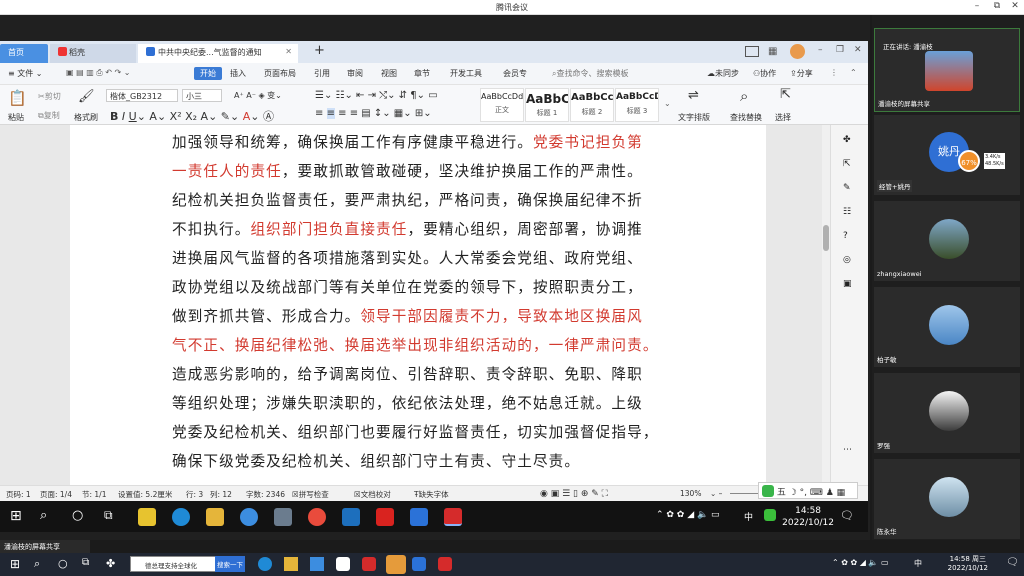 The height and width of the screenshot is (576, 1024). Describe the element at coordinates (319, 50) in the screenshot. I see `new-tab-icon: +` at that location.